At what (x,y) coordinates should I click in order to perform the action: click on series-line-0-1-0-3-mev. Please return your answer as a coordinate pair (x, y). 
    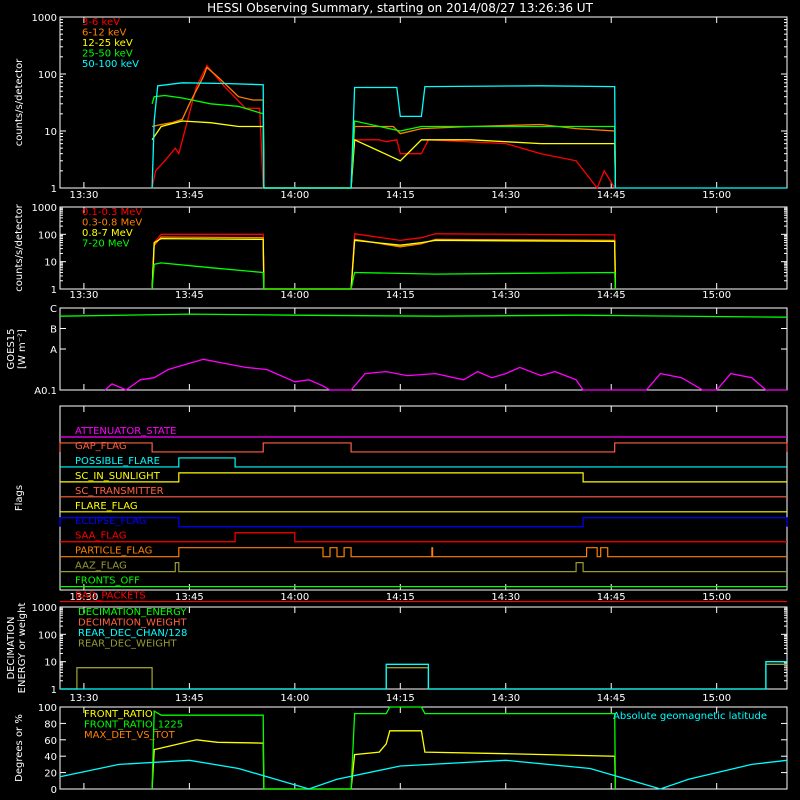
    Looking at the image, I should click on (384, 261).